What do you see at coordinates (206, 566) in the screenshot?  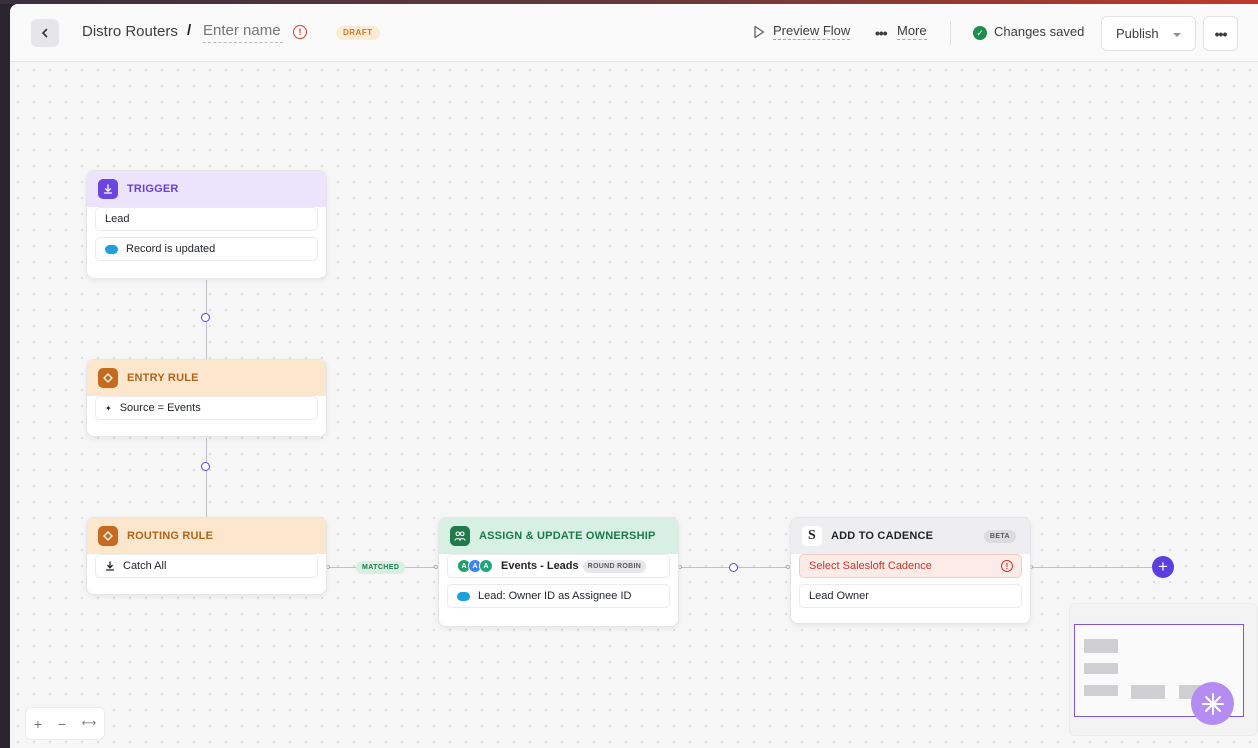 I see `routing-rule-row: Catch All` at bounding box center [206, 566].